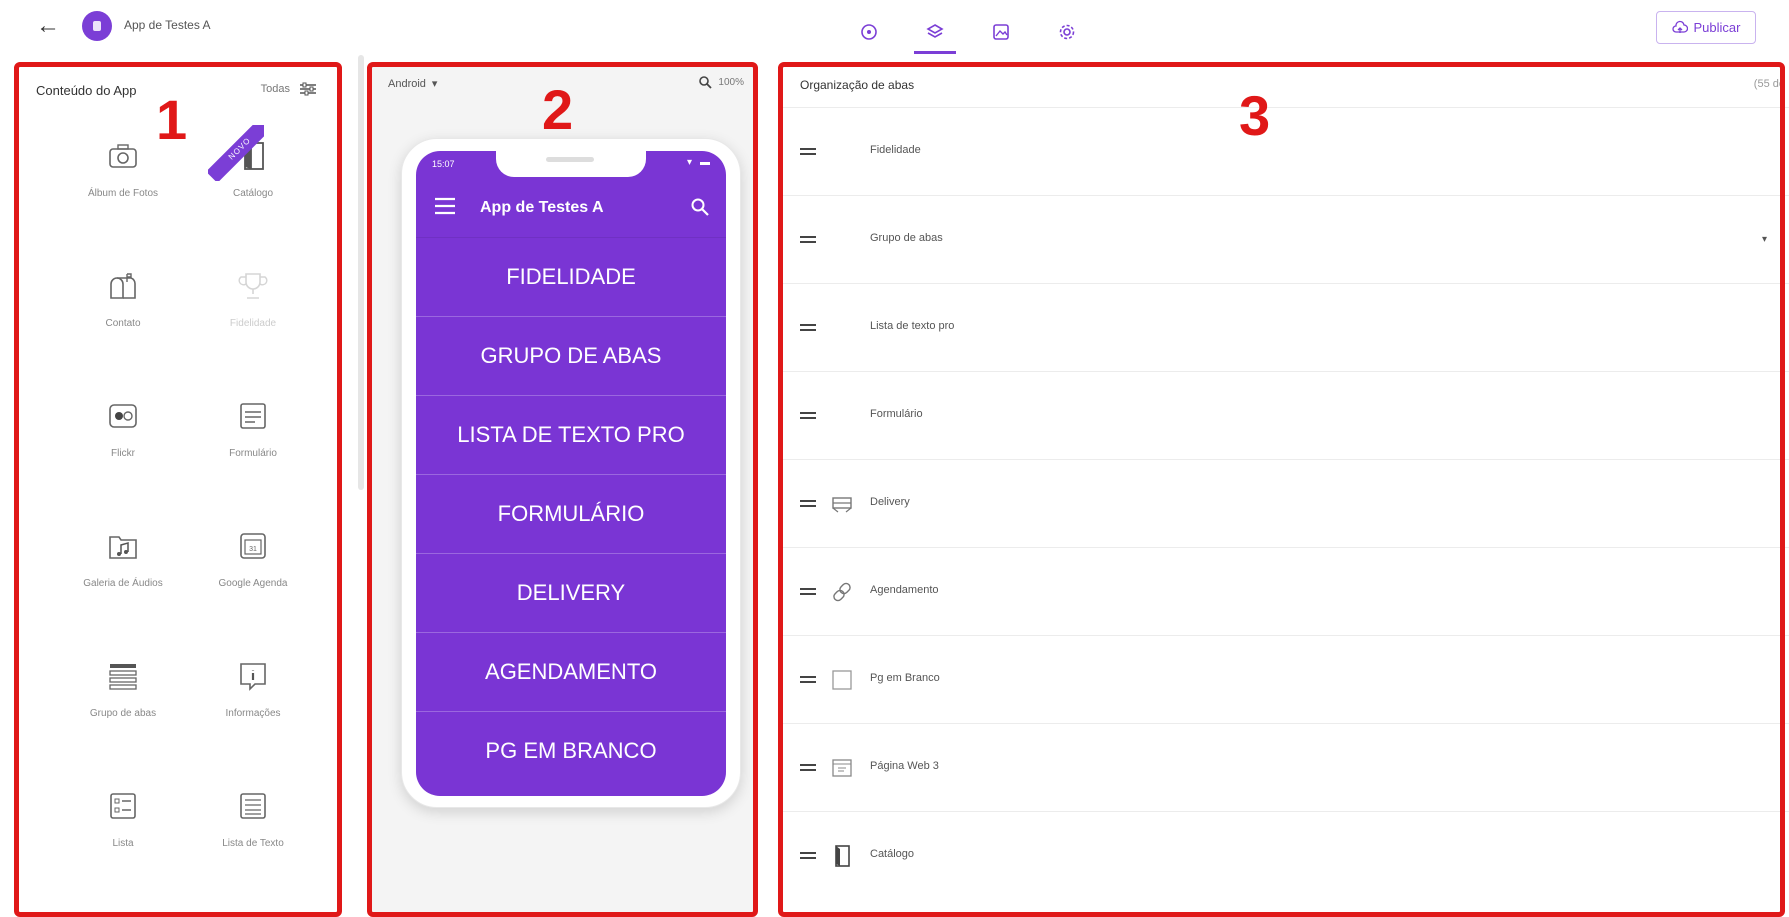 The image size is (1789, 917). I want to click on tab-settings, so click(1067, 32).